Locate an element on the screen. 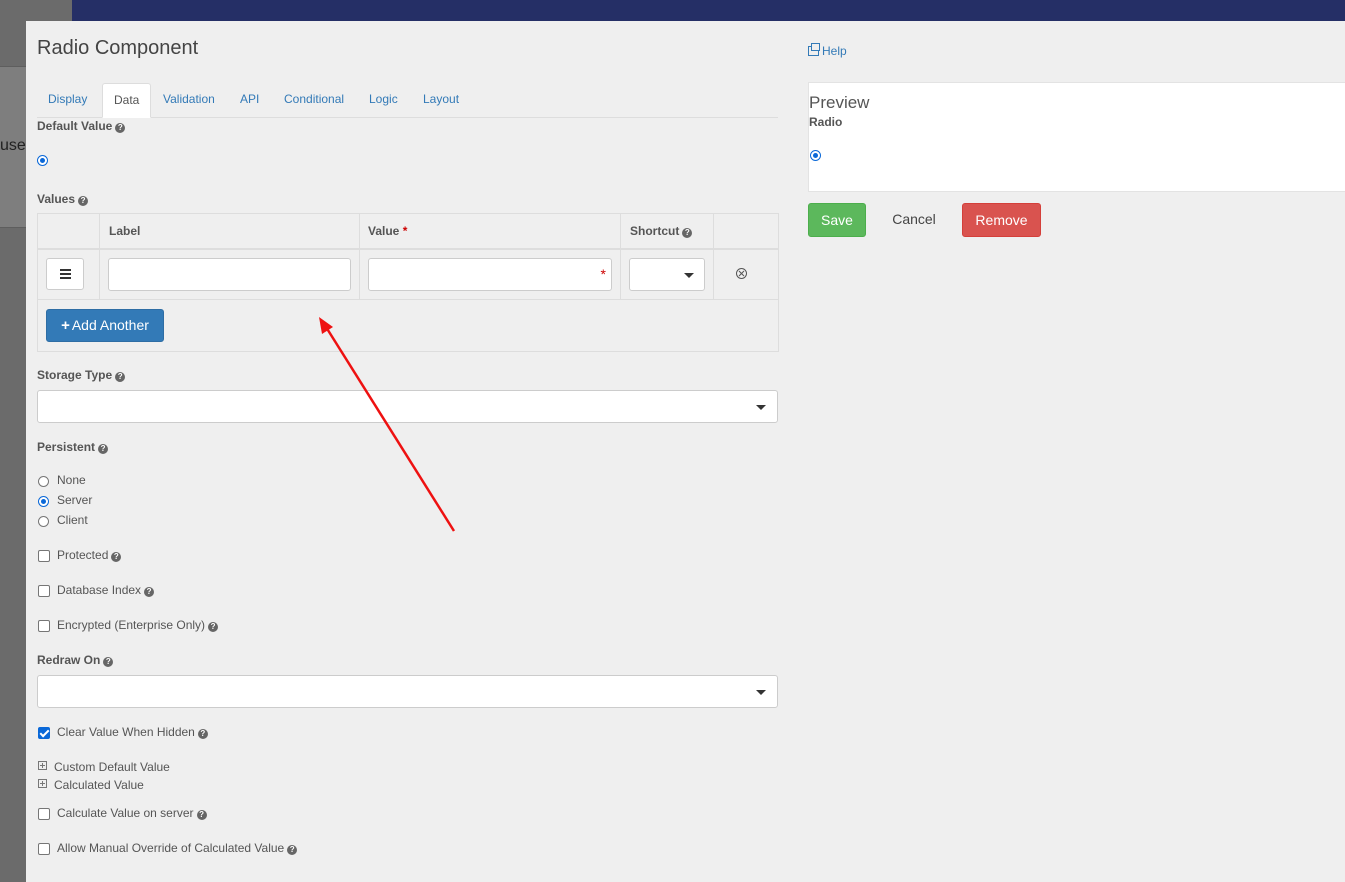 The image size is (1345, 882). custom-default-value-toggle: Custom Default Value is located at coordinates (112, 767).